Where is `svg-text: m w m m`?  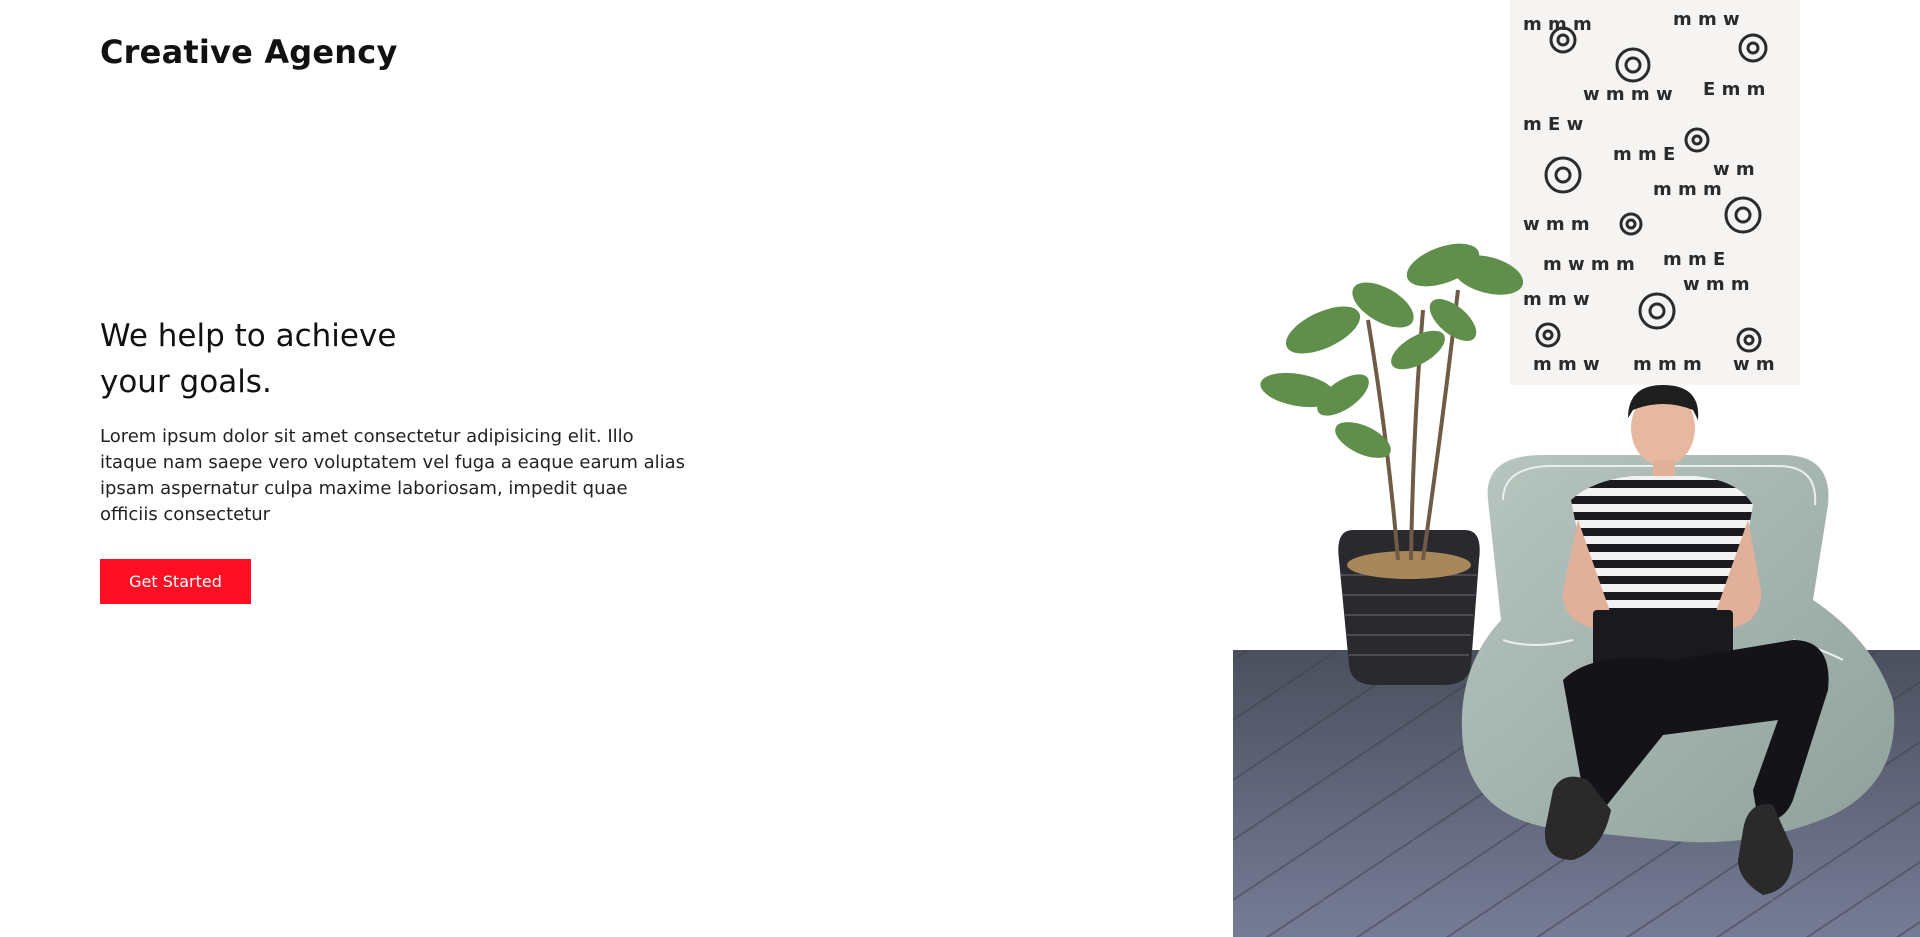 svg-text: m w m m is located at coordinates (1589, 264).